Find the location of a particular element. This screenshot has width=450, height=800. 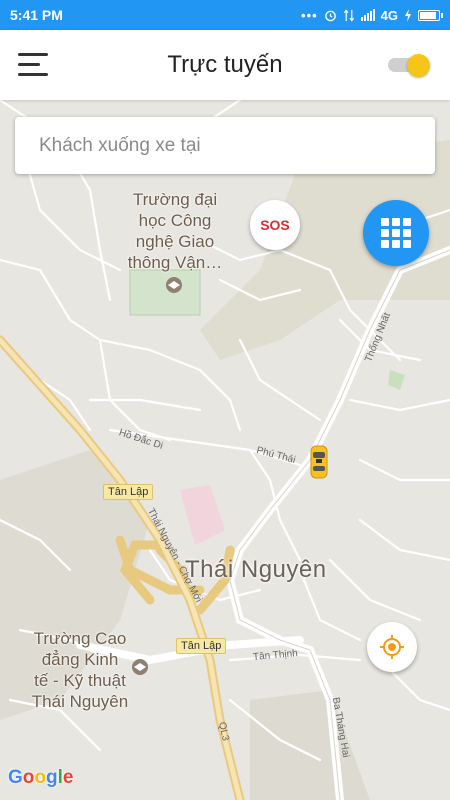

city-label: Thái Nguyên is located at coordinates (256, 569).